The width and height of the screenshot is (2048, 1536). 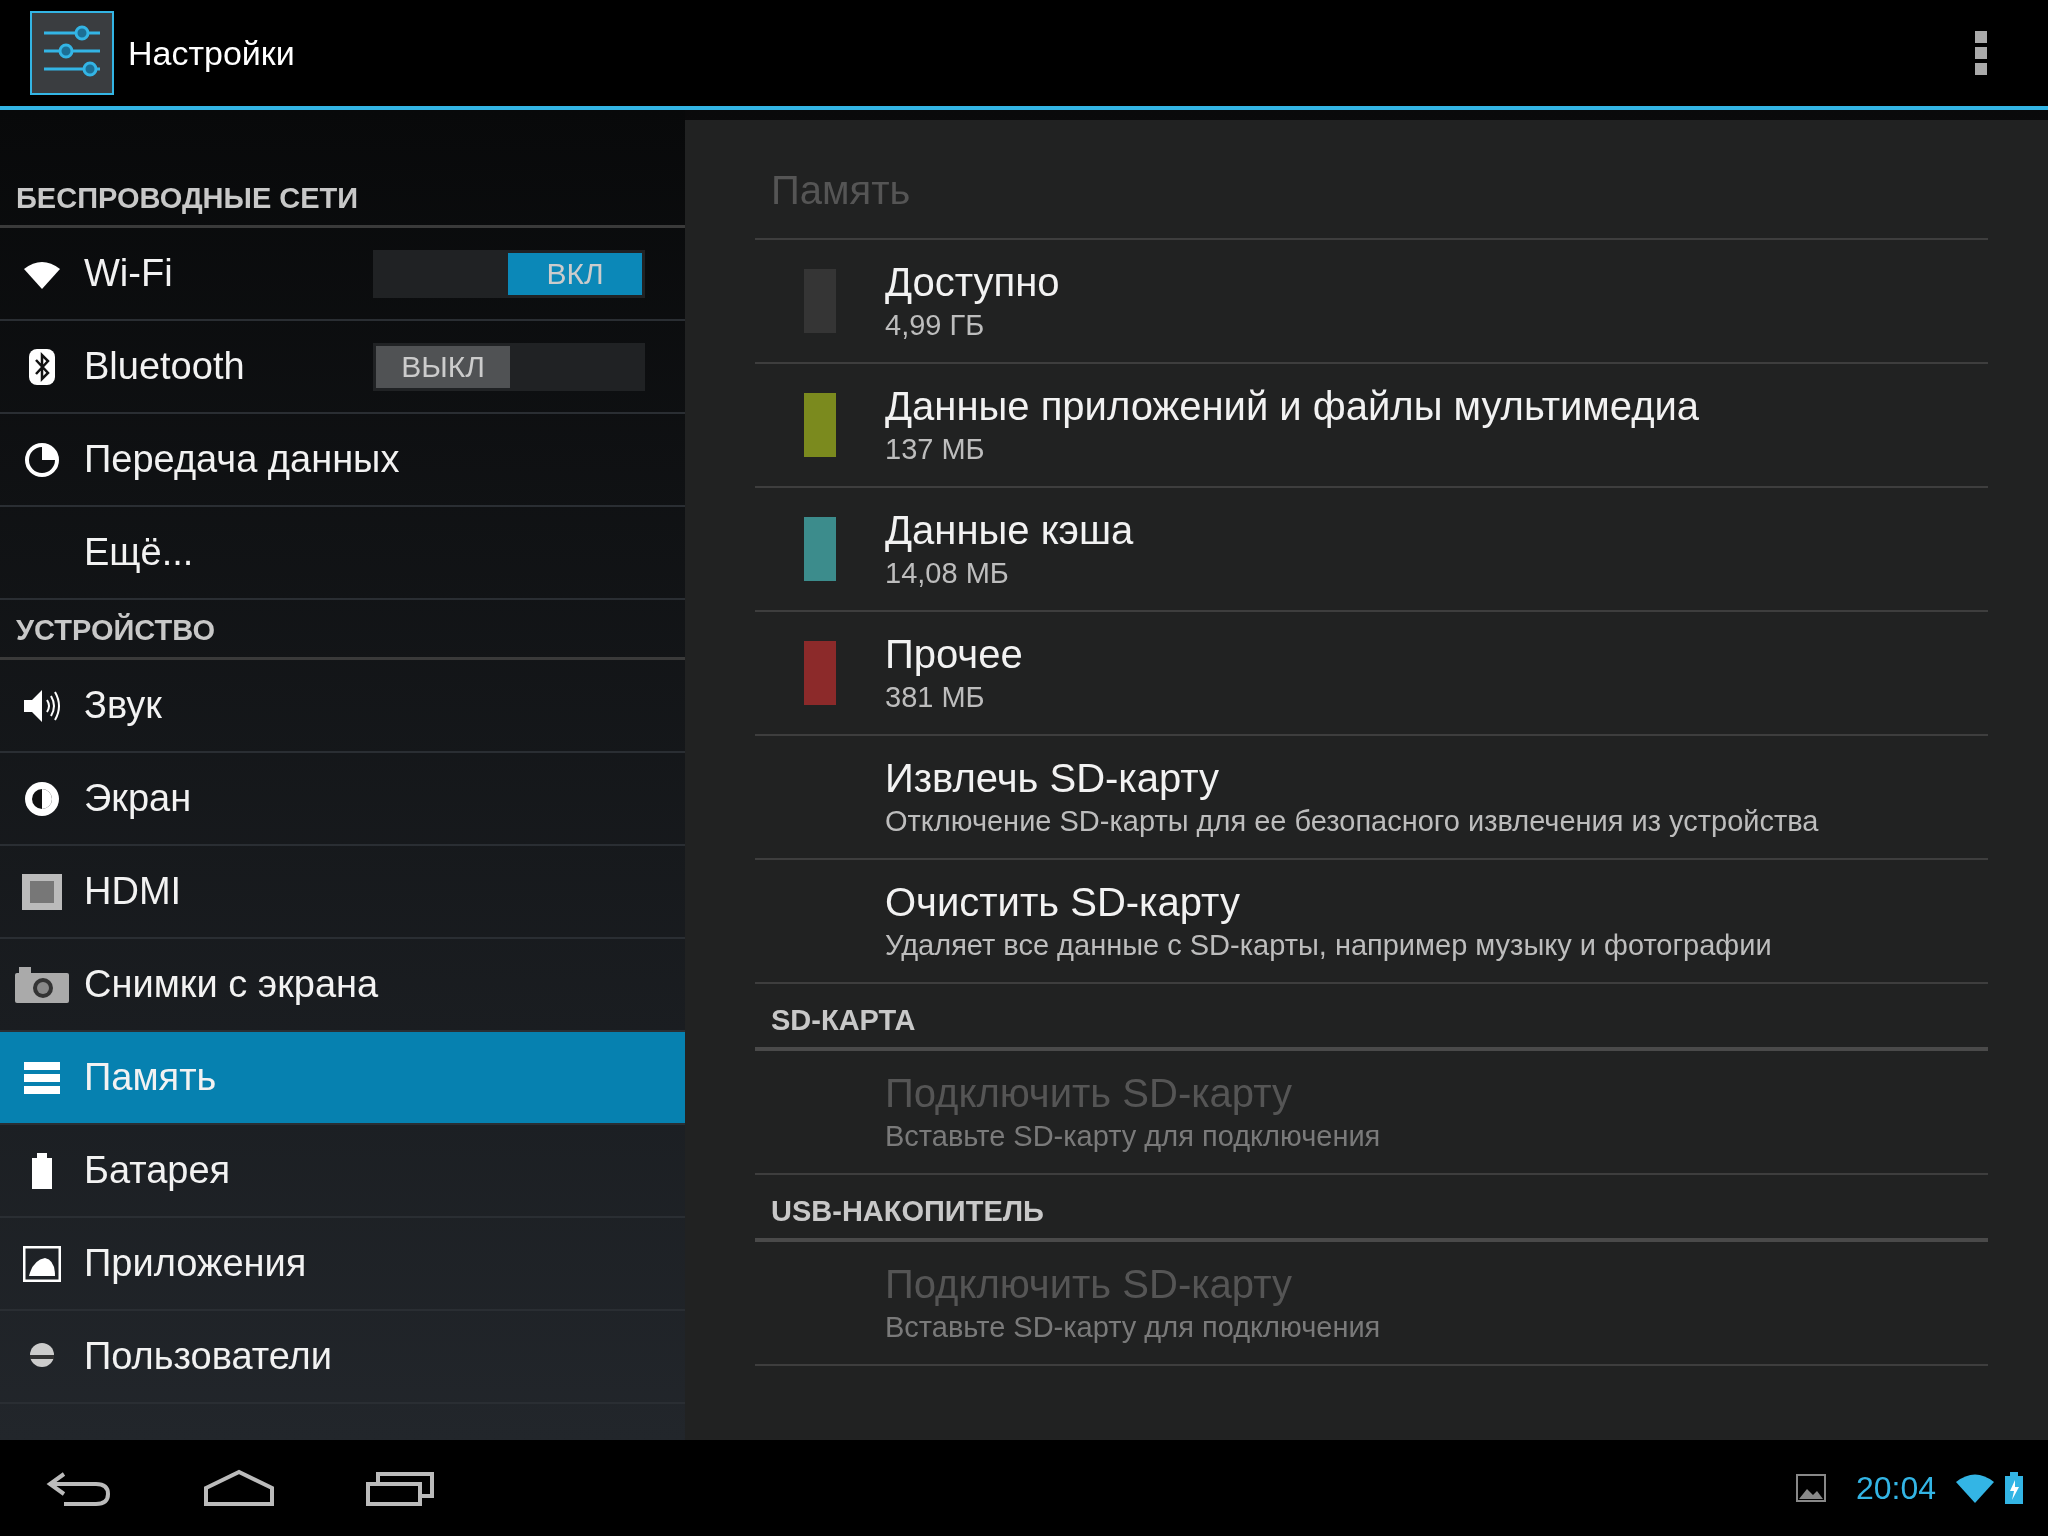 What do you see at coordinates (1371, 922) in the screenshot?
I see `action-row: Очистить SD-карту Удаляет все данные с SD-карты, например музыку и фотографии` at bounding box center [1371, 922].